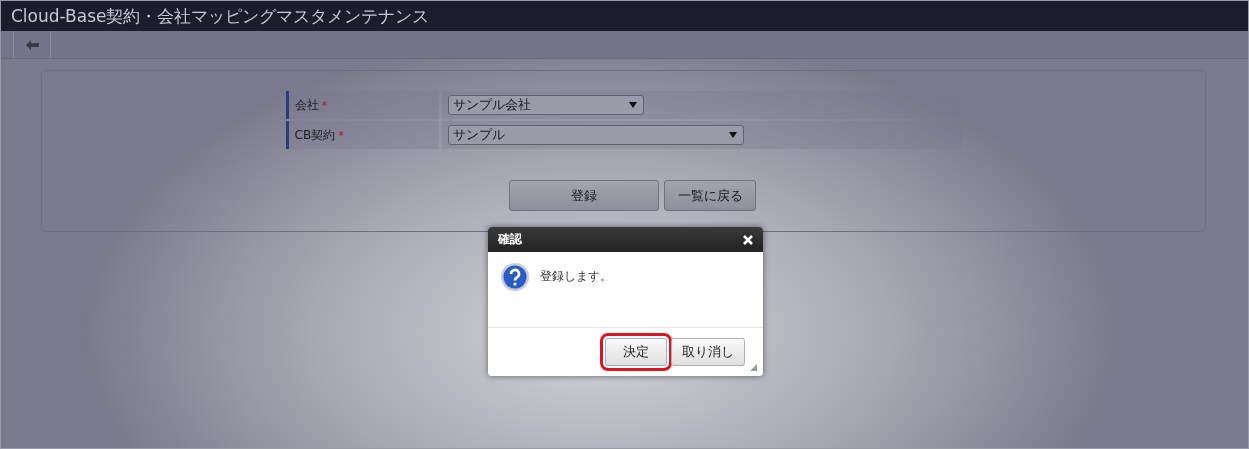 This screenshot has width=1249, height=449. What do you see at coordinates (624, 16) in the screenshot?
I see `window-title: Cloud-Base契約・会社マッピングマスタメンテナンス` at bounding box center [624, 16].